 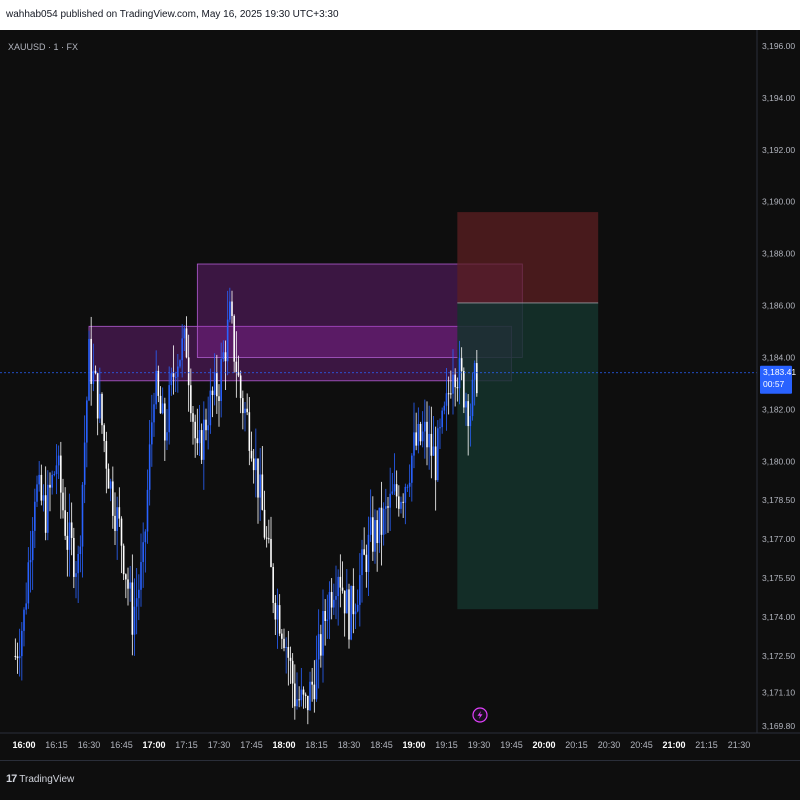 I want to click on time-tick-label: 19:45, so click(x=511, y=745).